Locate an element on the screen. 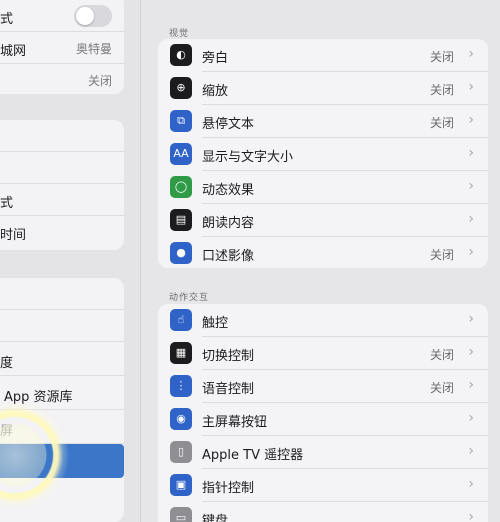 The image size is (500, 522). settings-row-motion: ◯ 动态效果 › is located at coordinates (323, 187).